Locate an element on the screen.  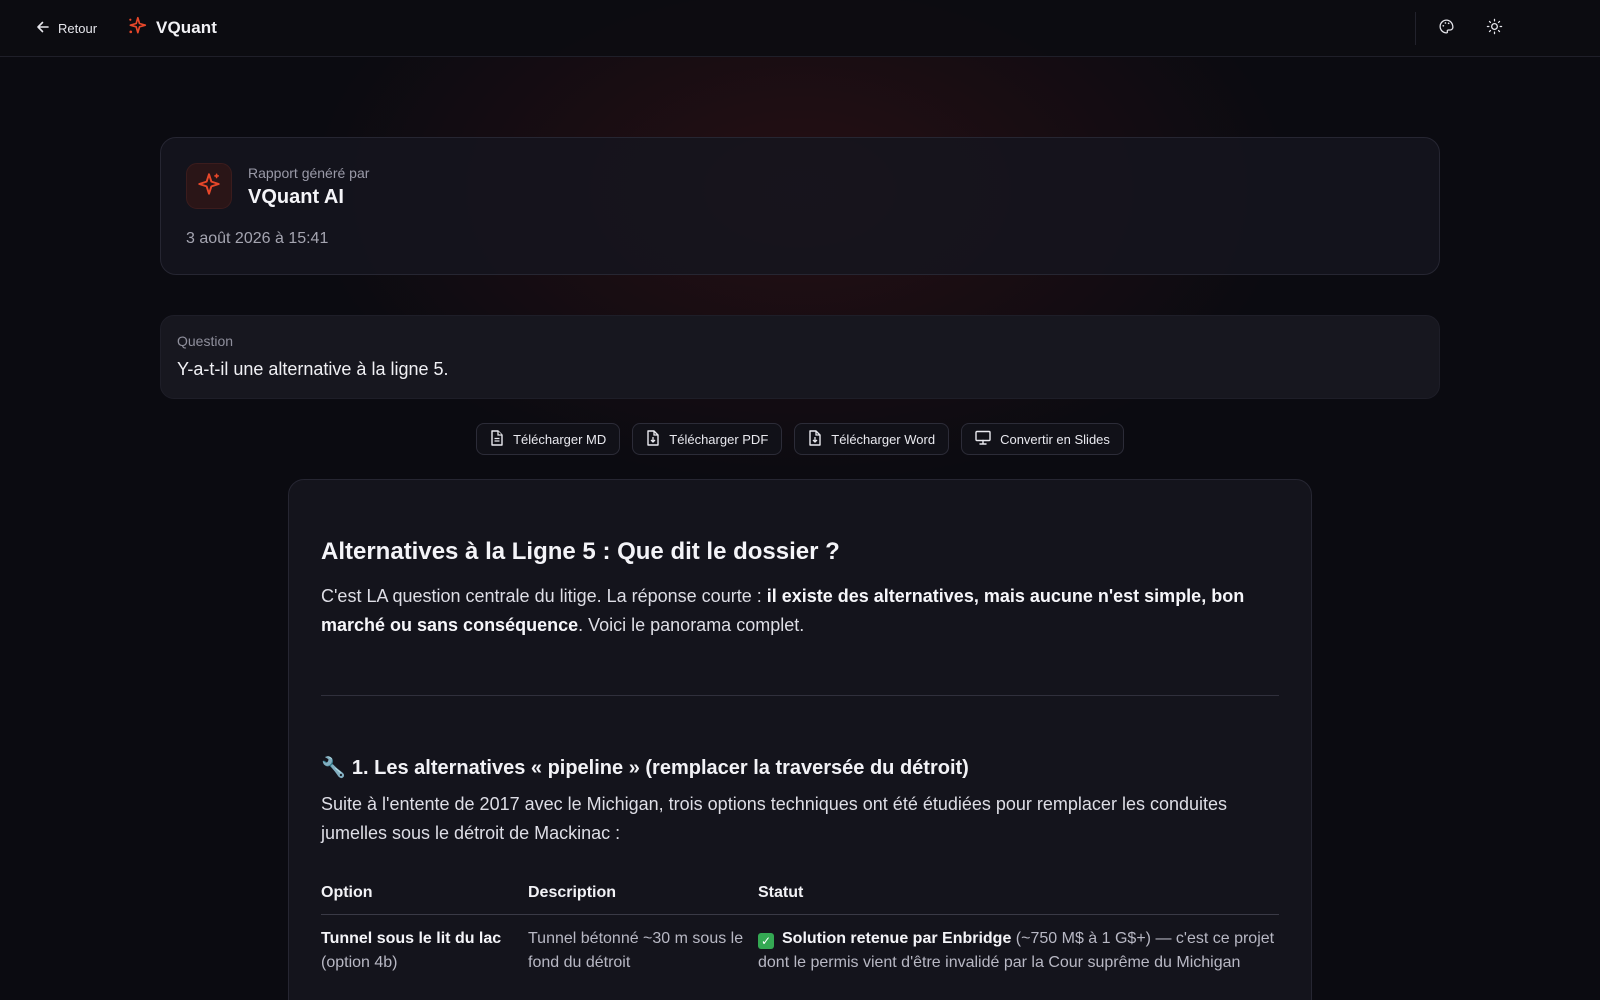
light-mode-button is located at coordinates (1494, 29).